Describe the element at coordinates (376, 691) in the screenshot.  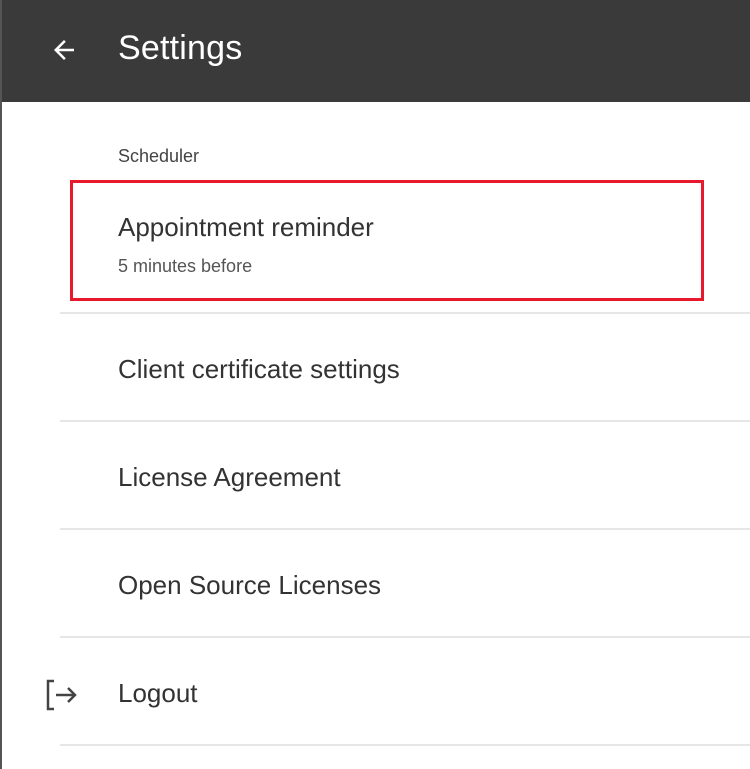
I see `logout-item: Logout` at that location.